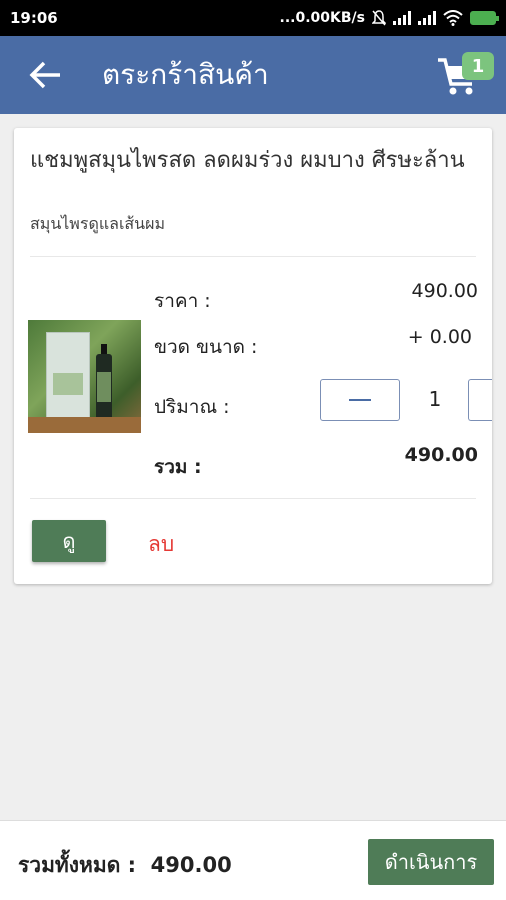 The image size is (506, 900). I want to click on page-title: ตระกร้าสินค้า, so click(185, 74).